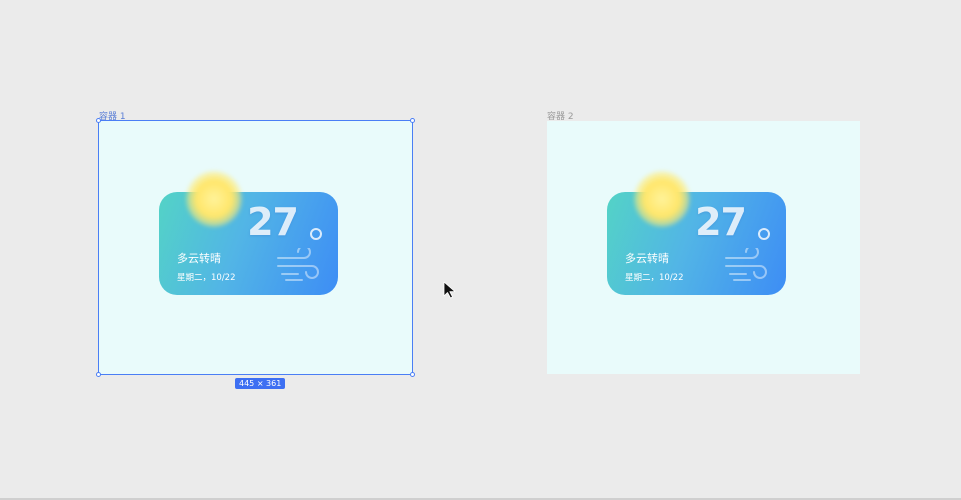  I want to click on weather-widget-1: 27 多云转晴 星期二，10/22, so click(248, 243).